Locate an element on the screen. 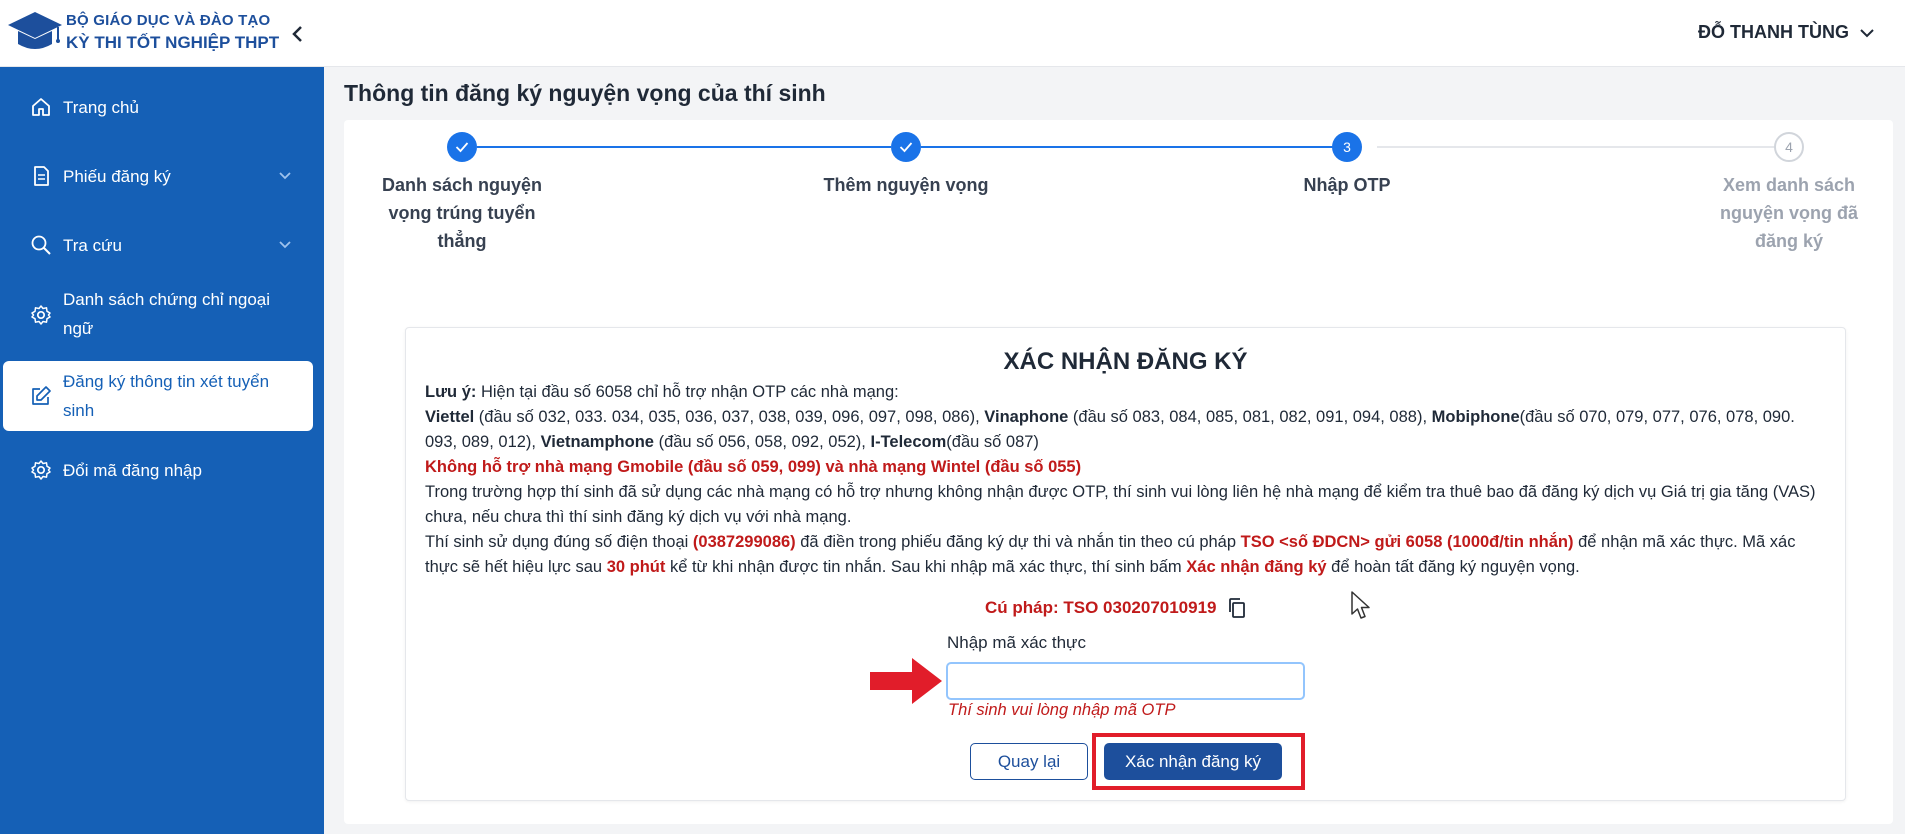  carrier-itelecom-prefixes: (đầu số 087) is located at coordinates (992, 442).